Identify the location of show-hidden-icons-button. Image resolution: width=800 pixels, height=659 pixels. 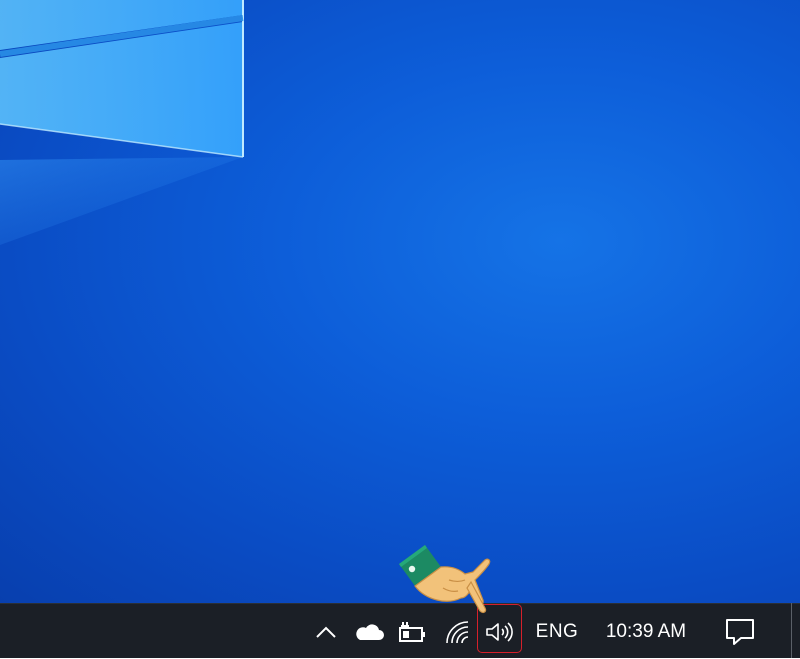
(326, 631).